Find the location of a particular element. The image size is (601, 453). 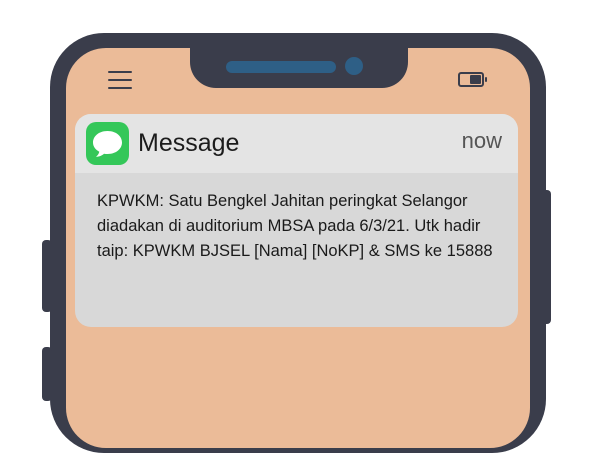

battery-icon is located at coordinates (472, 79).